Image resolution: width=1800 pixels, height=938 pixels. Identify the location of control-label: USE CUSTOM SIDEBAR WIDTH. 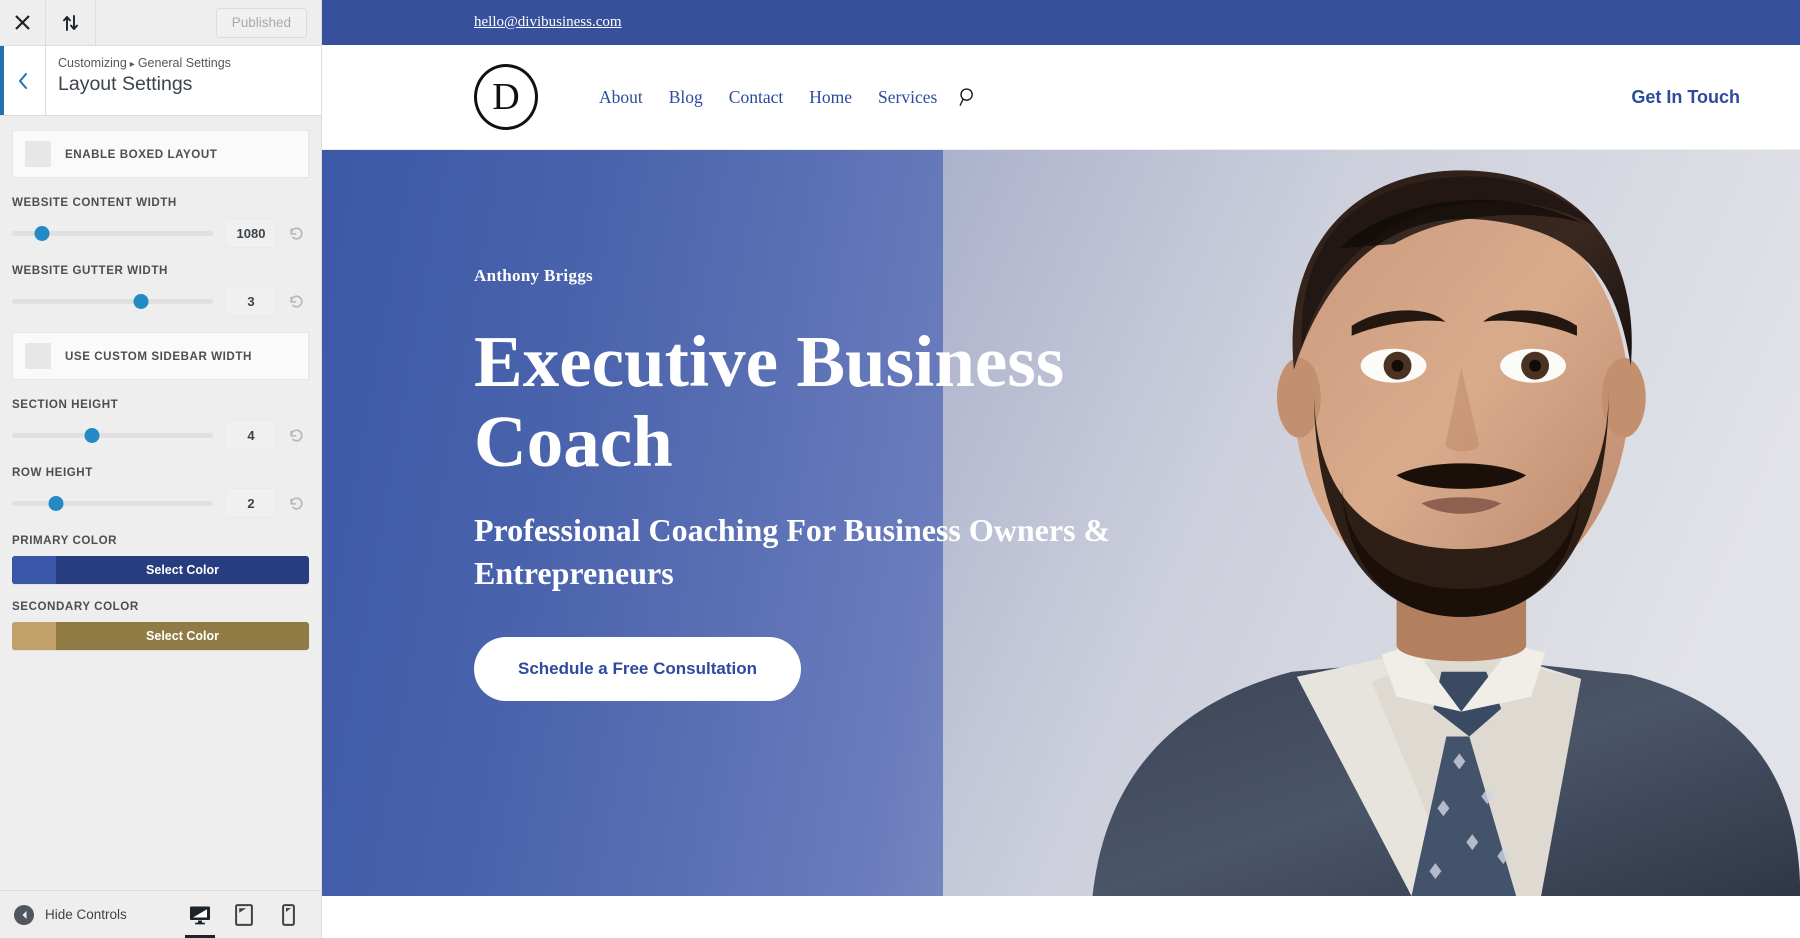
(158, 356).